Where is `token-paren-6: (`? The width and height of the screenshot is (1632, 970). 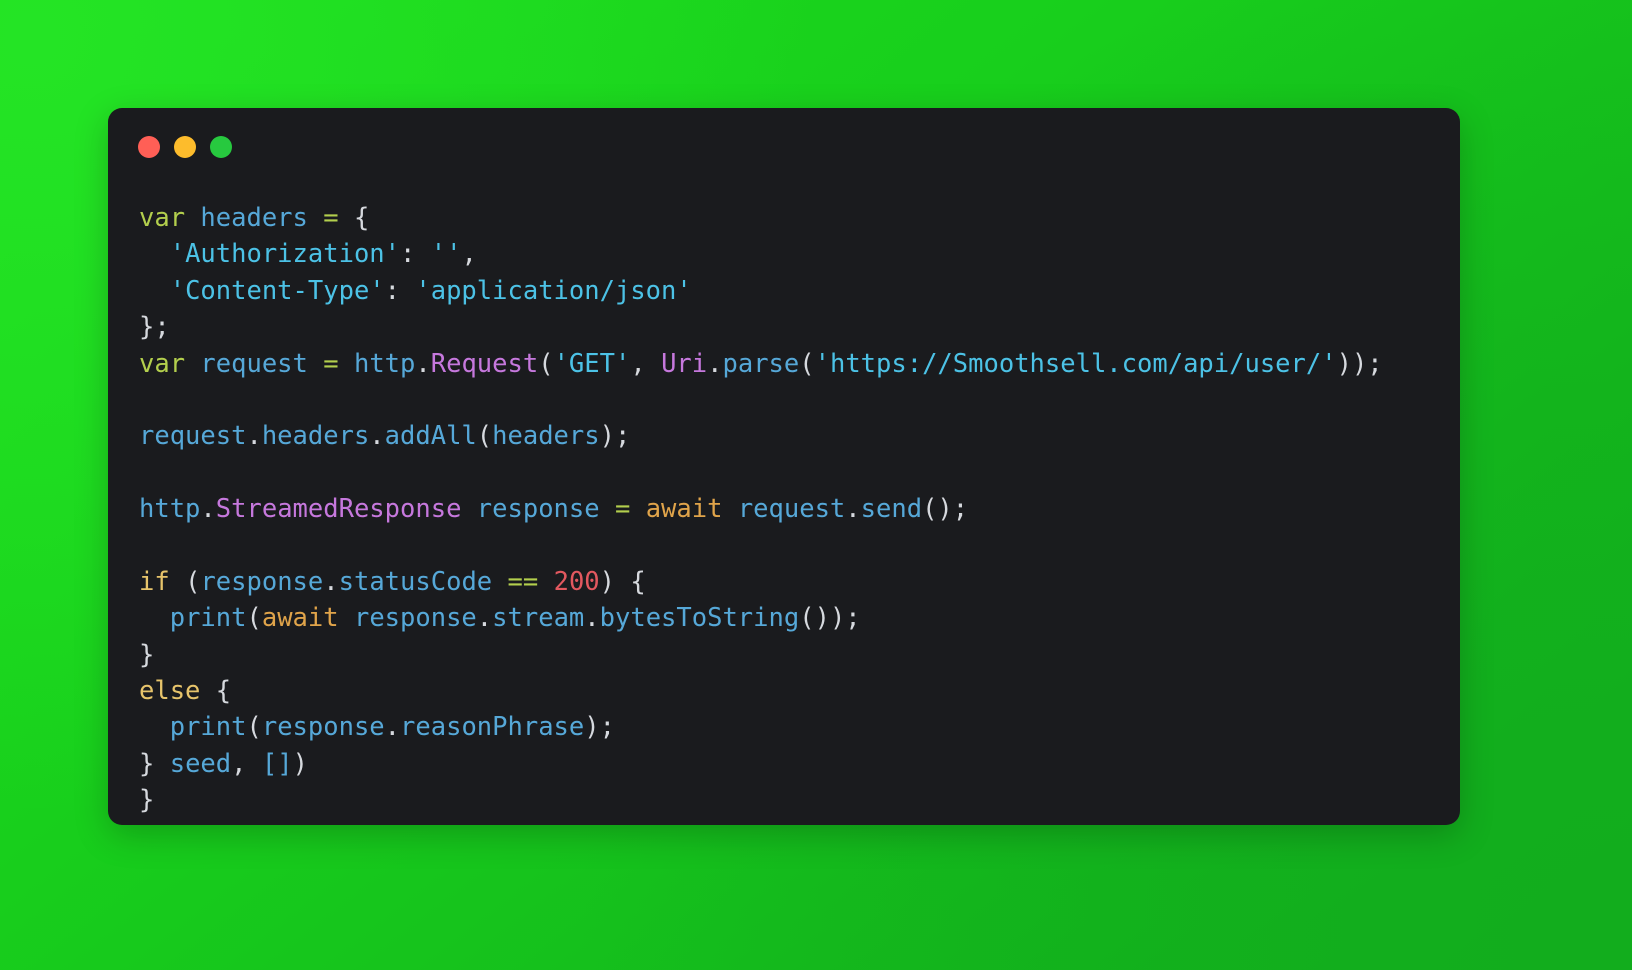 token-paren-6: ( is located at coordinates (254, 727).